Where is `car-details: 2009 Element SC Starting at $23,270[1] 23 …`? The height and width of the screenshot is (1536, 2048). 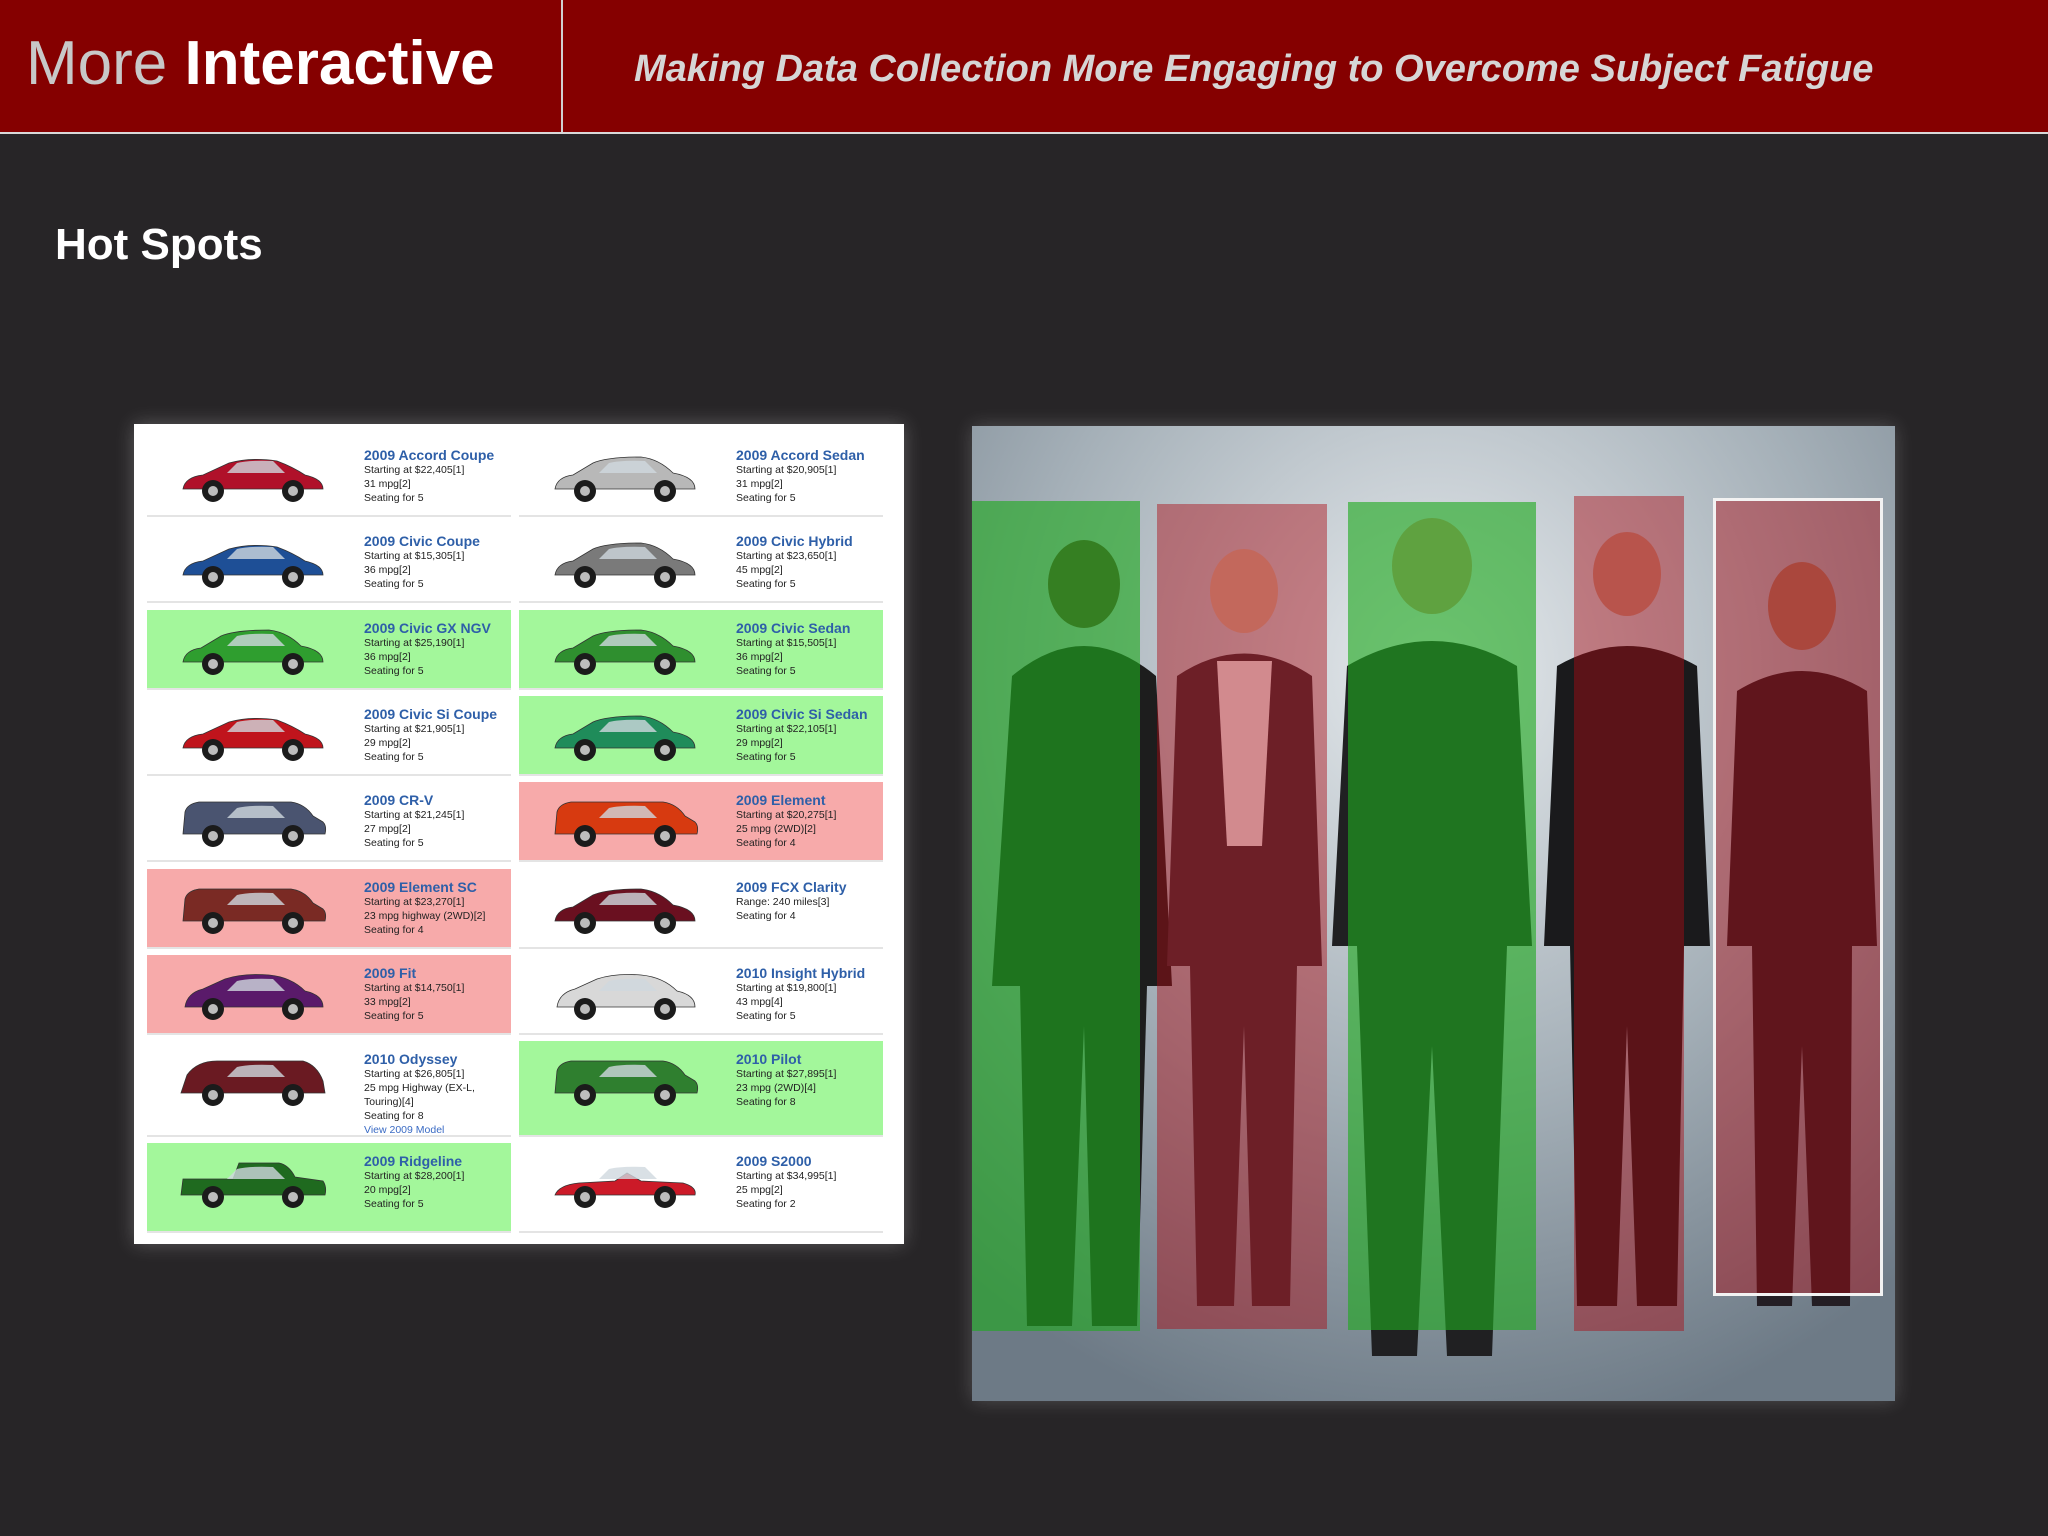 car-details: 2009 Element SC Starting at $23,270[1] 23 … is located at coordinates (424, 908).